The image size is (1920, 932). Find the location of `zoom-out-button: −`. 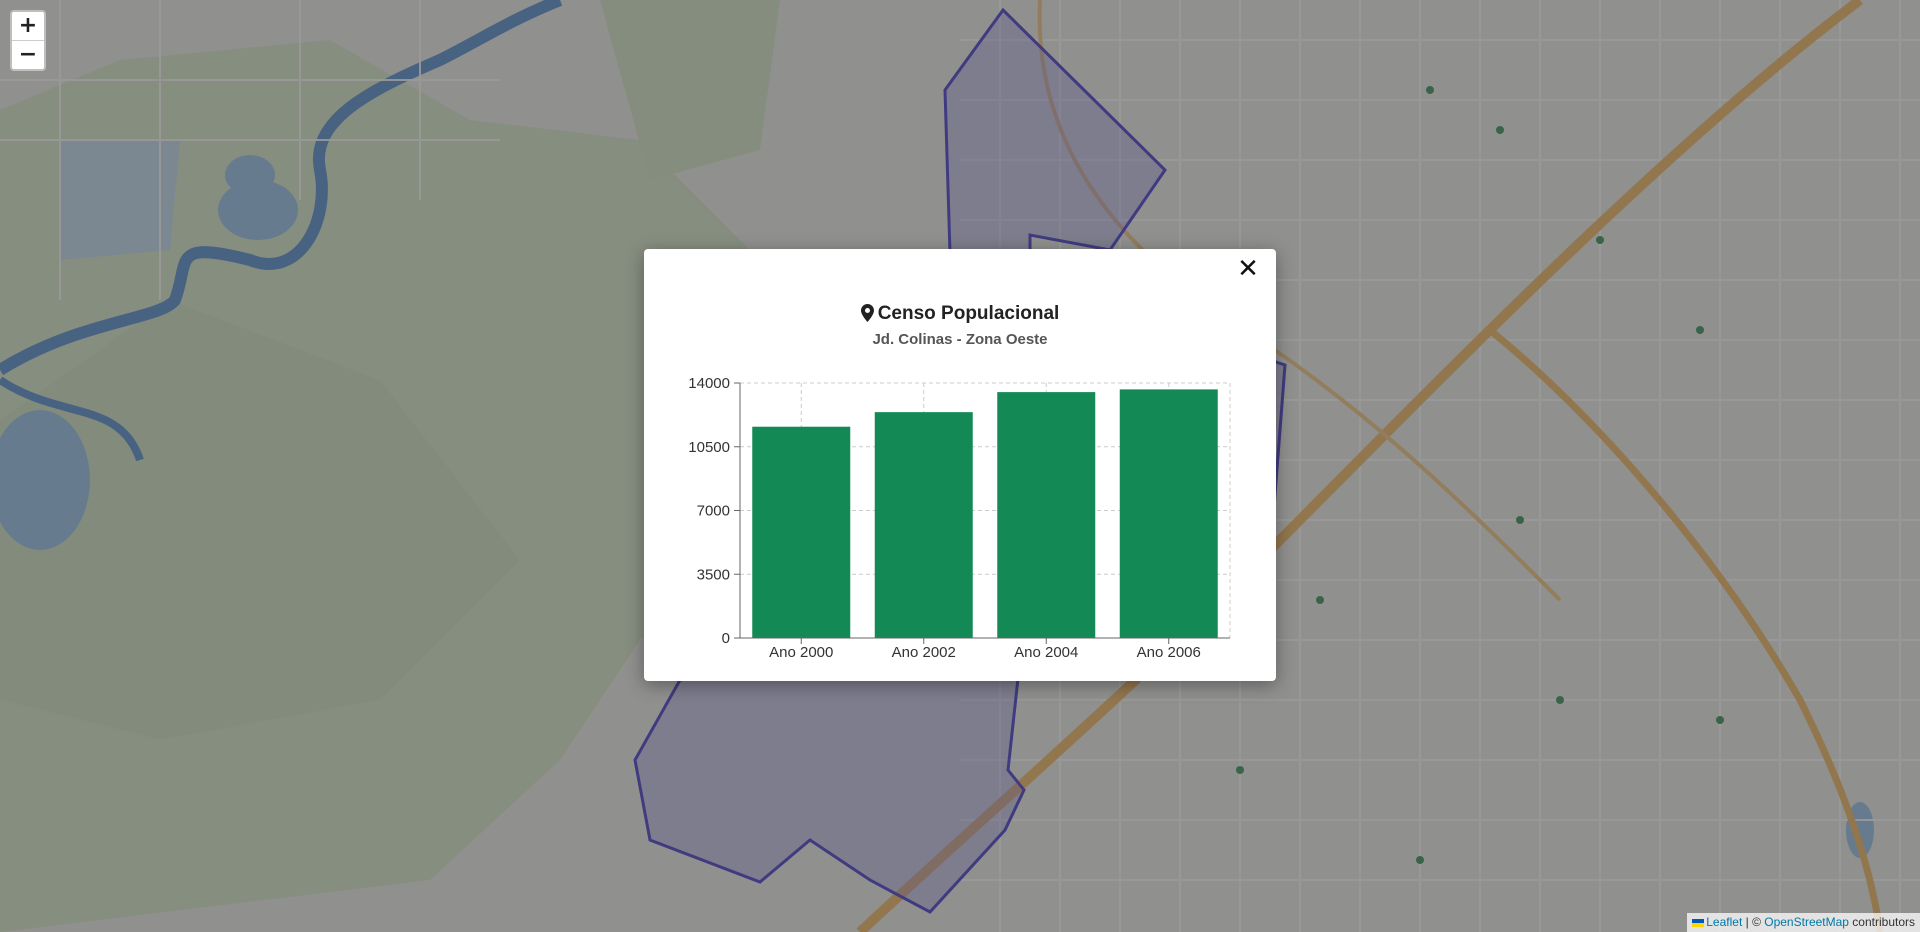

zoom-out-button: − is located at coordinates (28, 54).